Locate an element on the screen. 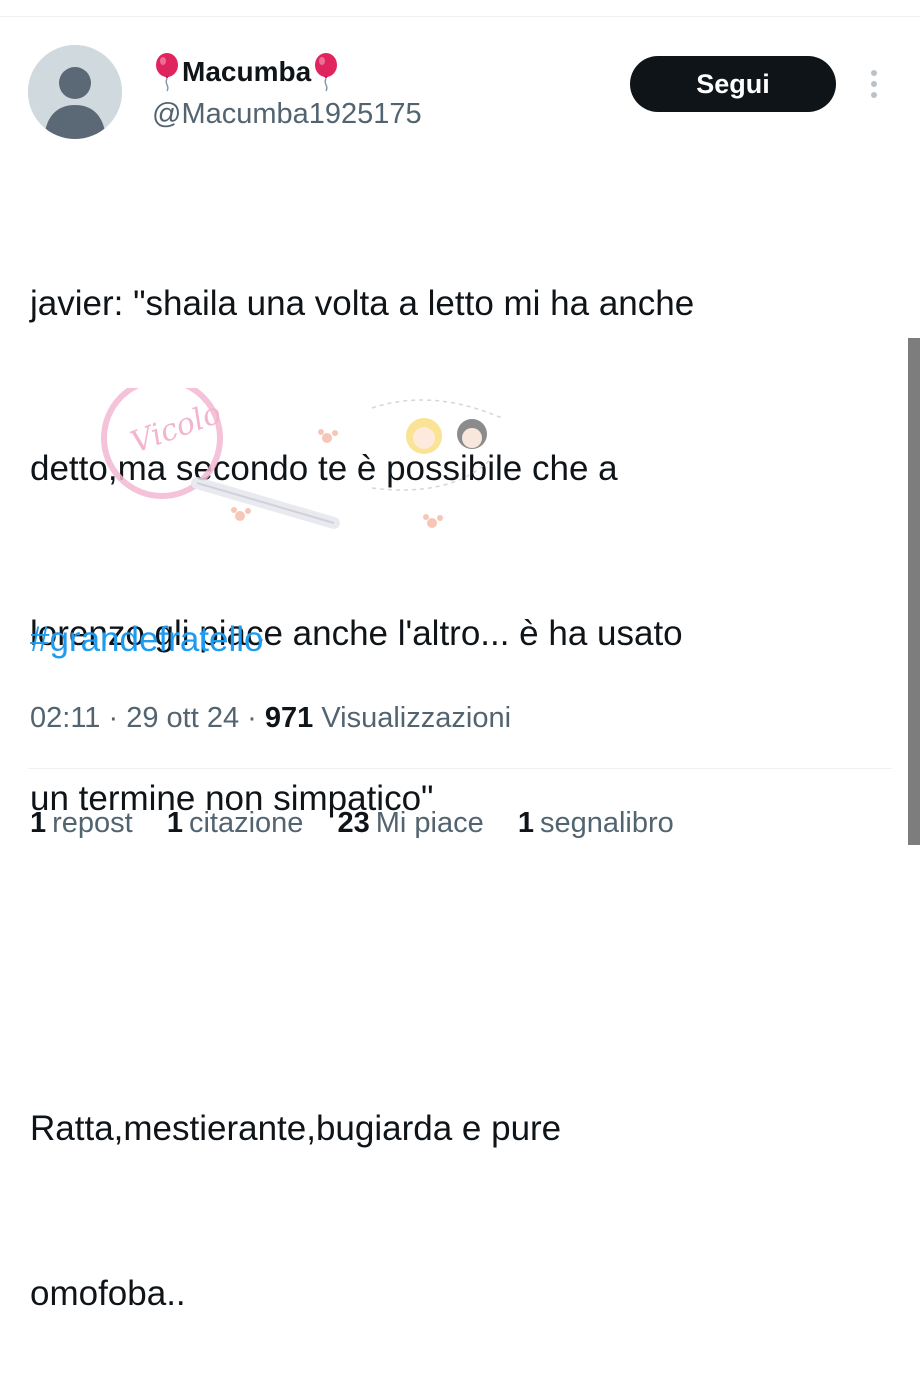 The width and height of the screenshot is (920, 1376). bookmarks-stat: 1 segnalibro is located at coordinates (596, 823).